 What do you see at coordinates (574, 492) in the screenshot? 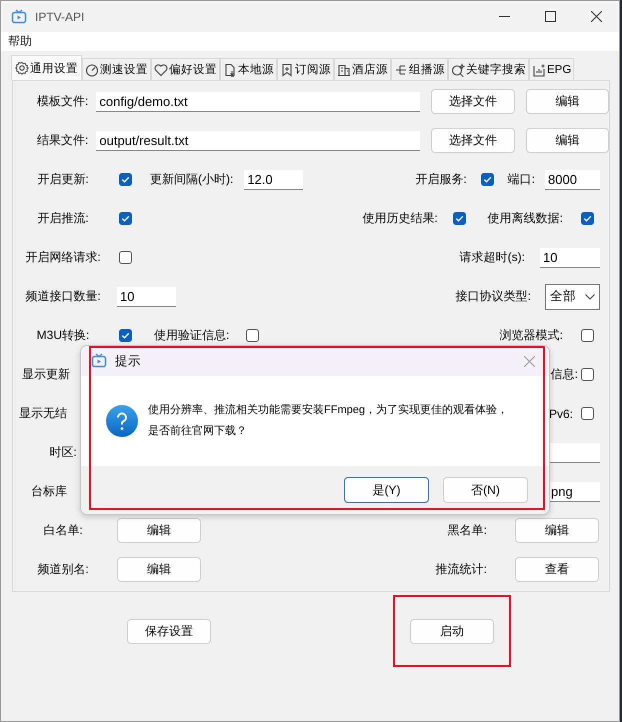
I see `text-field: png` at bounding box center [574, 492].